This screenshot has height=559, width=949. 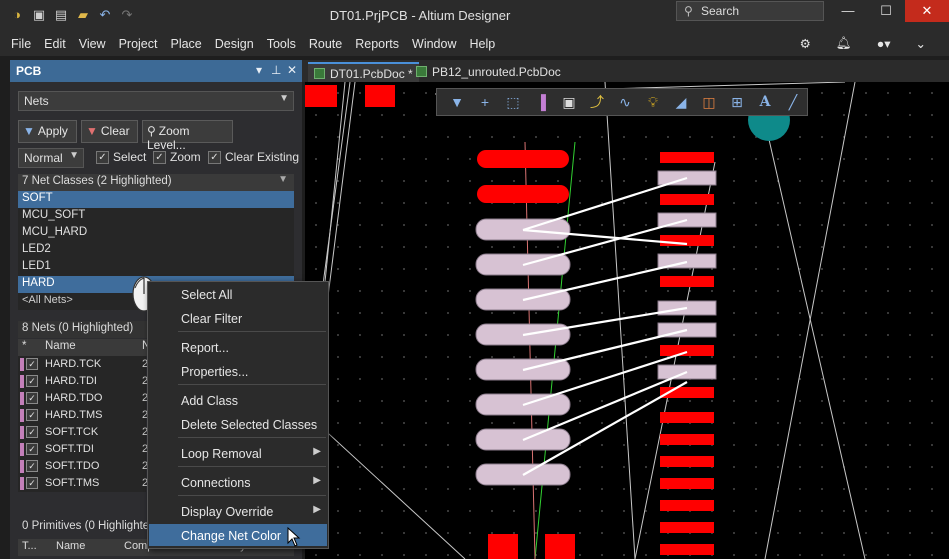 I want to click on menu-project: Project, so click(x=138, y=44).